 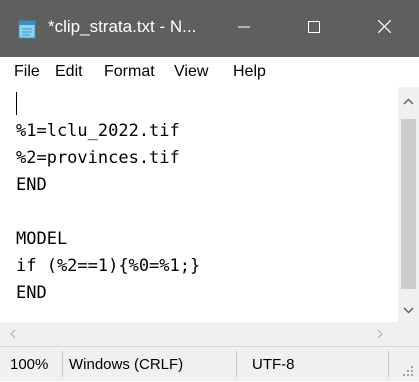 I want to click on maximize-button, so click(x=314, y=28).